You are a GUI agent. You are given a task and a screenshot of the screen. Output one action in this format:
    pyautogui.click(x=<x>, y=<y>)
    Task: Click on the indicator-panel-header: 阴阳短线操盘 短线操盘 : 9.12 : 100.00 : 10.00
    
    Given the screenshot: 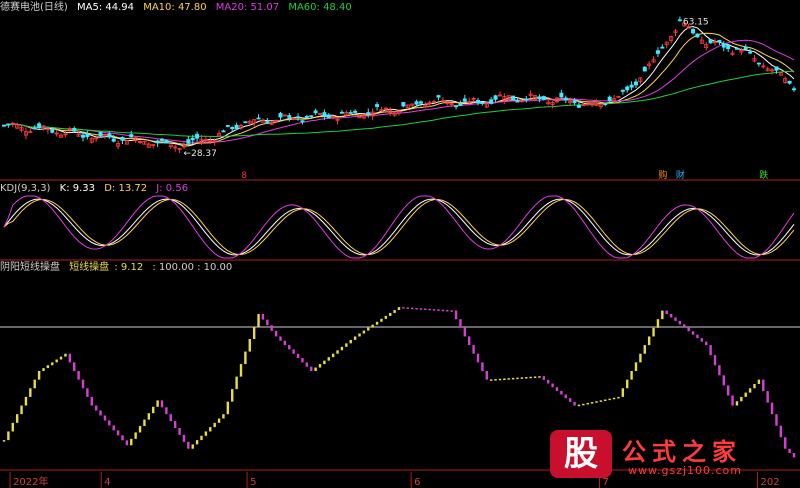 What is the action you would take?
    pyautogui.click(x=119, y=268)
    